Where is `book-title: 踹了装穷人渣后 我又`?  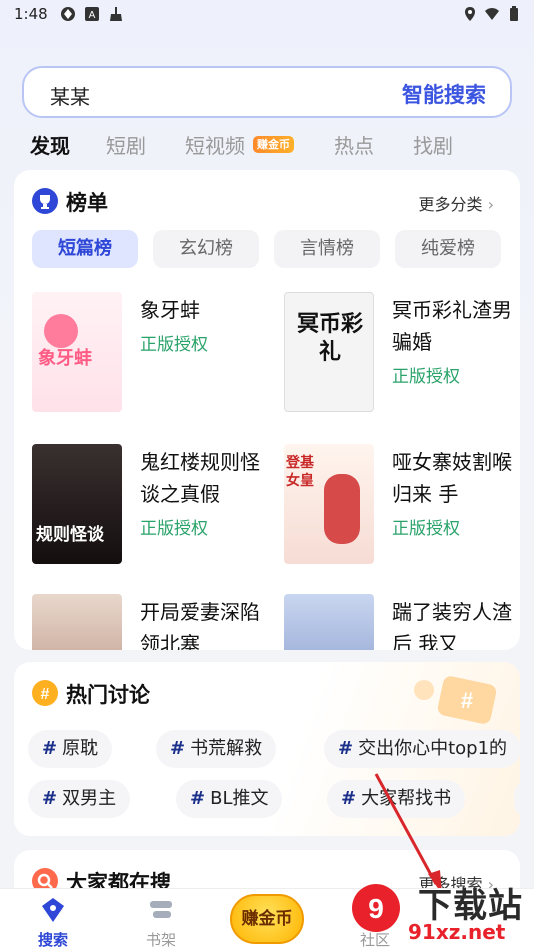
book-title: 踹了装穷人渣后 我又 is located at coordinates (452, 625).